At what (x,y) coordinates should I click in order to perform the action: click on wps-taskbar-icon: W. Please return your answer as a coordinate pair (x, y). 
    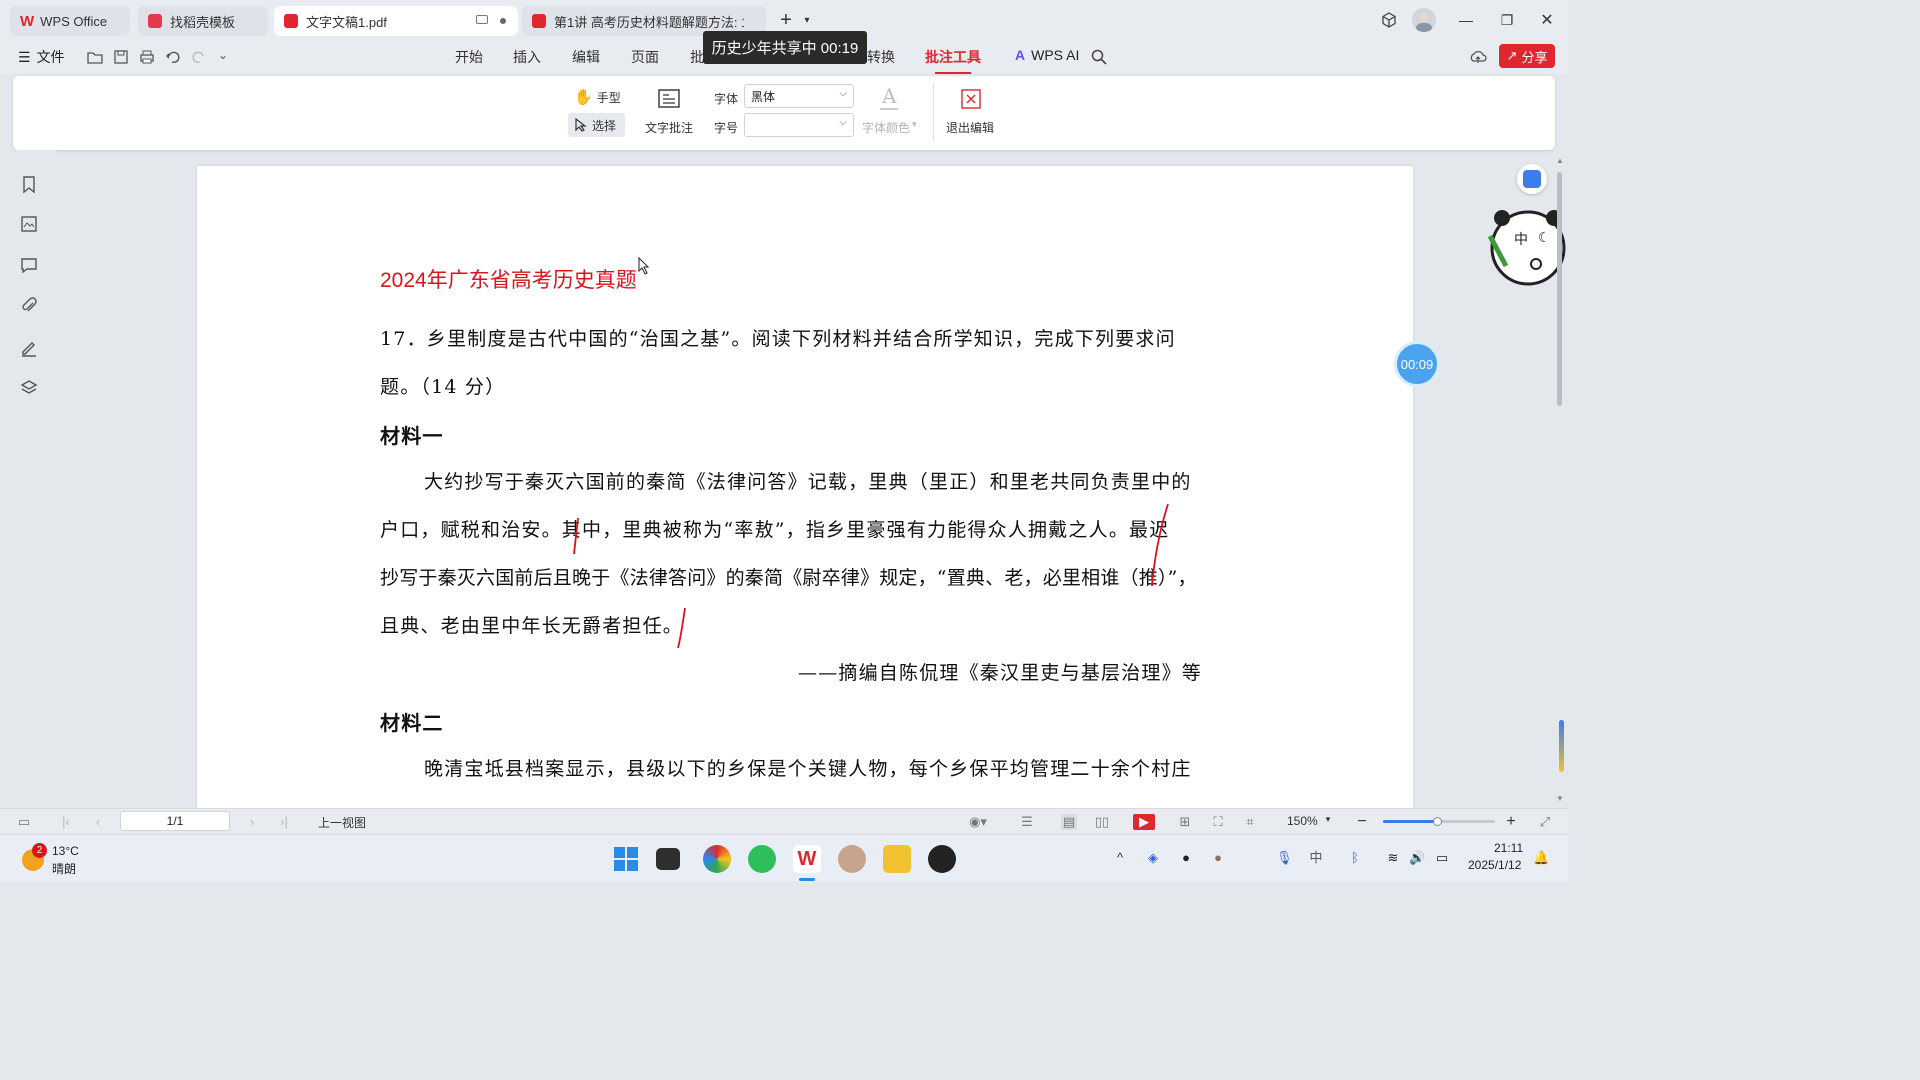
    Looking at the image, I should click on (807, 859).